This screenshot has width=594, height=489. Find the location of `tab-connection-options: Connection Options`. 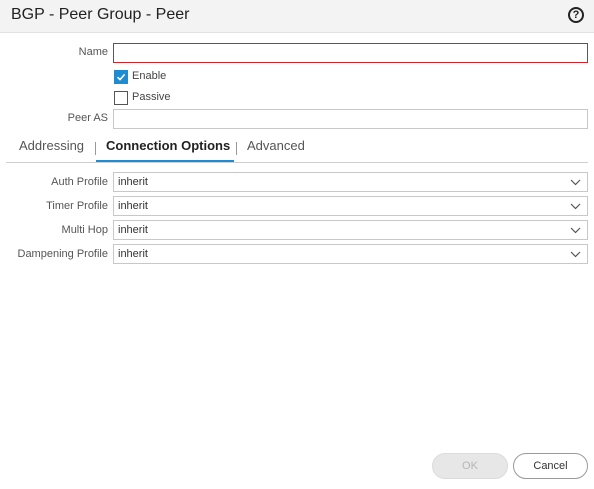

tab-connection-options: Connection Options is located at coordinates (168, 145).